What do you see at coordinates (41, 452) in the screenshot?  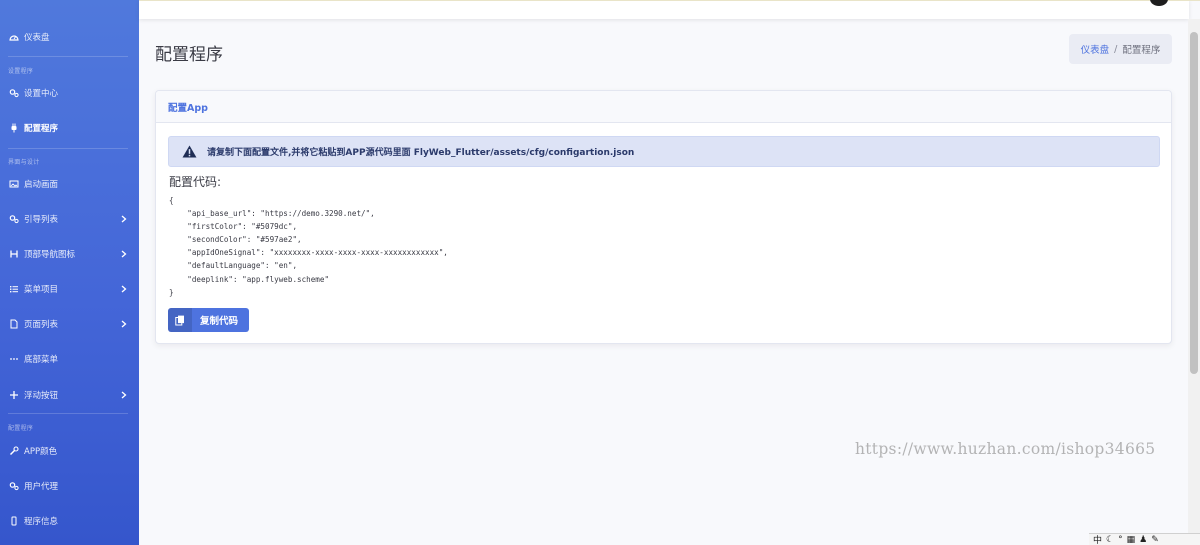 I see `sidebar-item-label: APP颜色` at bounding box center [41, 452].